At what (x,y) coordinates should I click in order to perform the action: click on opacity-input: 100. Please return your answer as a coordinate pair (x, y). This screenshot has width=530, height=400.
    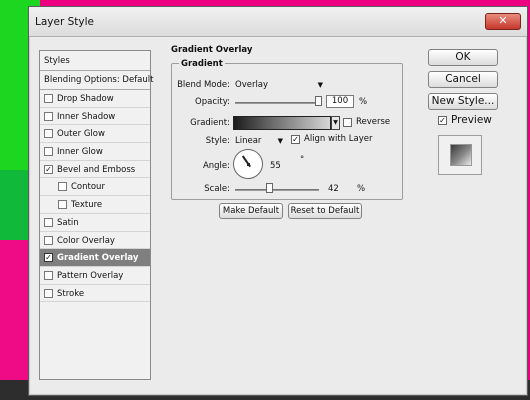
    Looking at the image, I should click on (340, 101).